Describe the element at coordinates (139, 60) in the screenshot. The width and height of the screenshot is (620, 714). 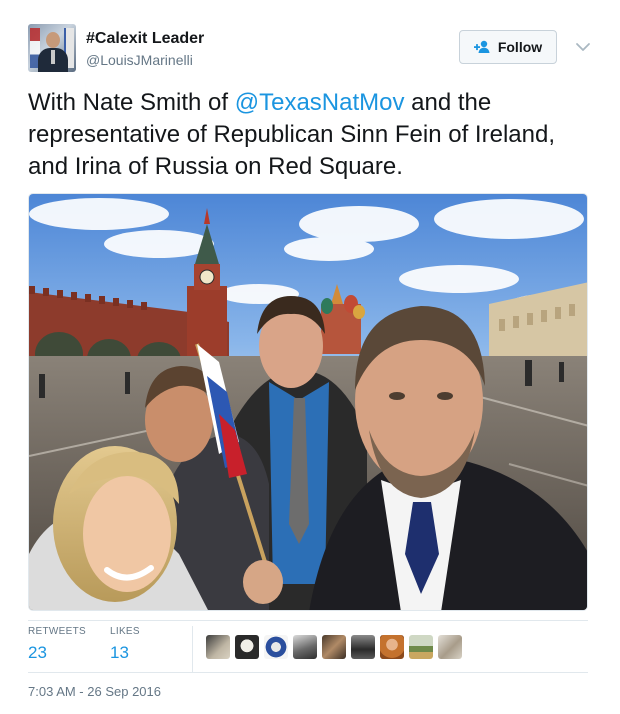
I see `user-handle: @LouisJMarinelli` at that location.